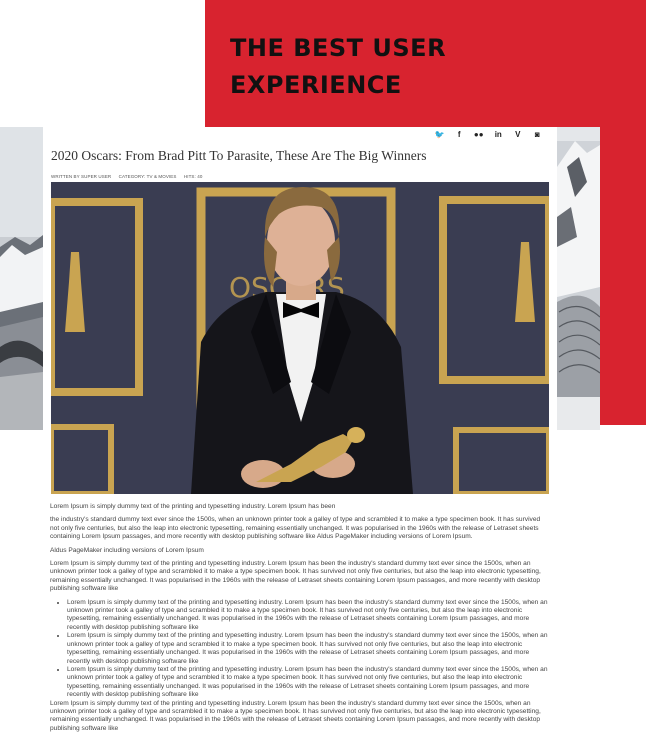  What do you see at coordinates (148, 176) in the screenshot?
I see `meta-category: CATEGORY: TV & MOVIES` at bounding box center [148, 176].